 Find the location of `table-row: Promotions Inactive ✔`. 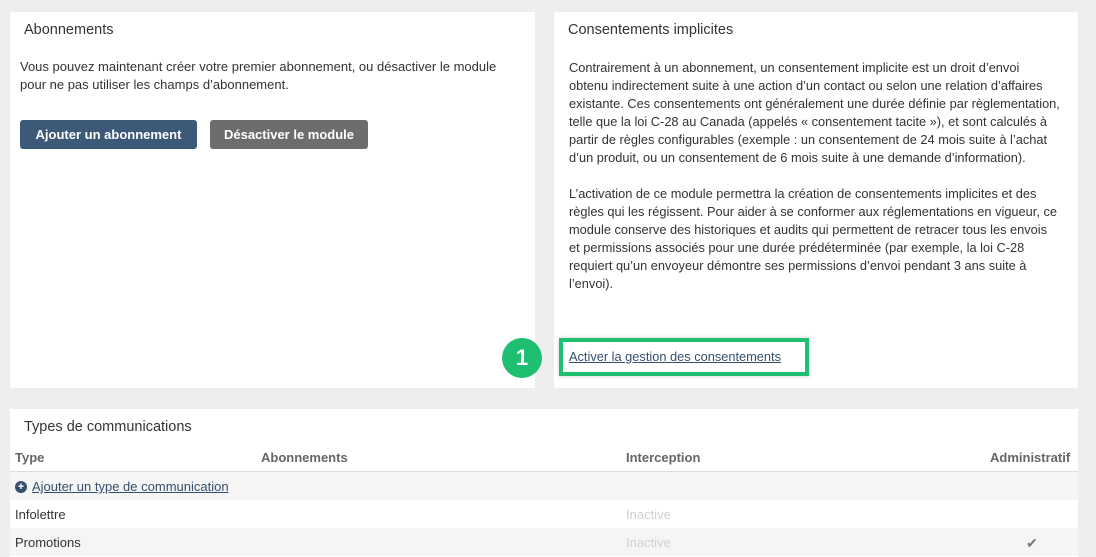

table-row: Promotions Inactive ✔ is located at coordinates (544, 542).